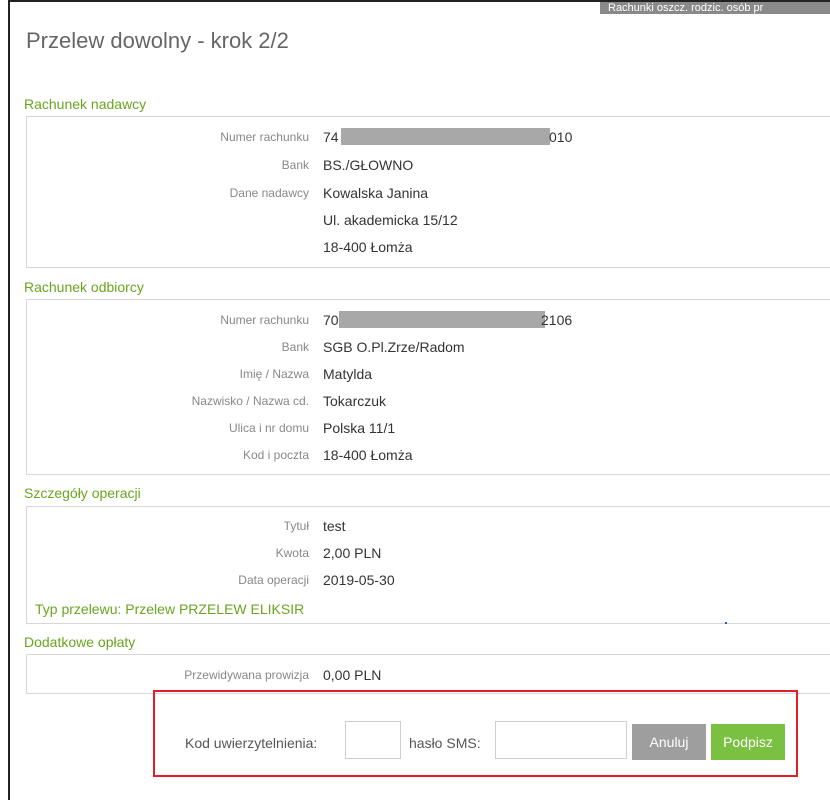 The width and height of the screenshot is (830, 800). What do you see at coordinates (269, 193) in the screenshot?
I see `sender-data-label: Dane nadawcy` at bounding box center [269, 193].